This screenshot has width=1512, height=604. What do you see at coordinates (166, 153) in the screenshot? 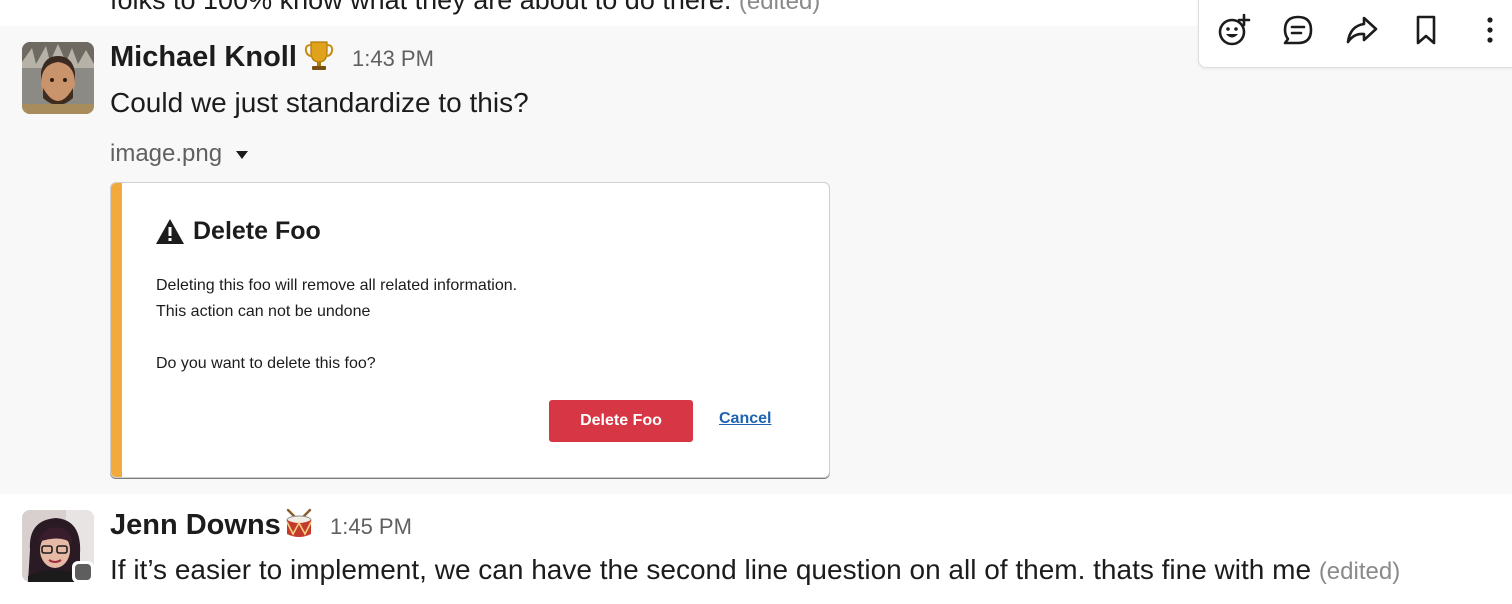
I see `file-name-label: image.png` at bounding box center [166, 153].